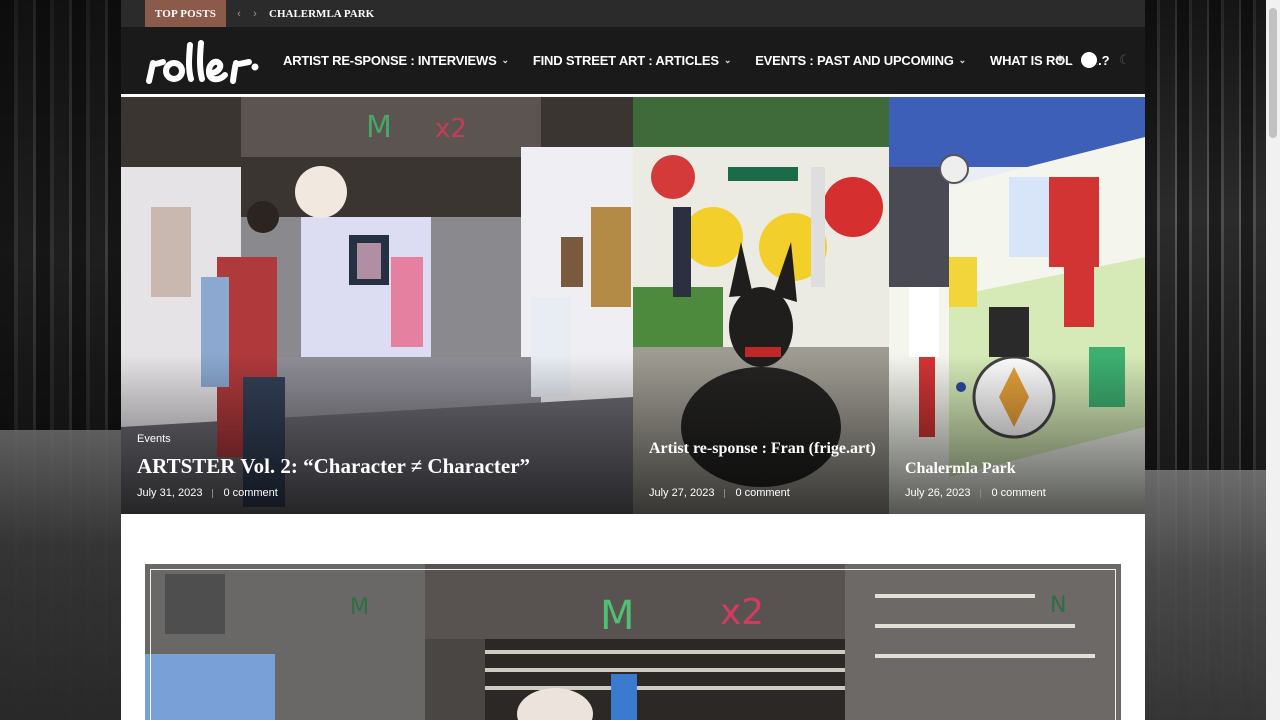 The width and height of the screenshot is (1280, 720). I want to click on nav-artist-response: ARTIST RE-SPONSE : INTERVIEWS ⌄, so click(396, 60).